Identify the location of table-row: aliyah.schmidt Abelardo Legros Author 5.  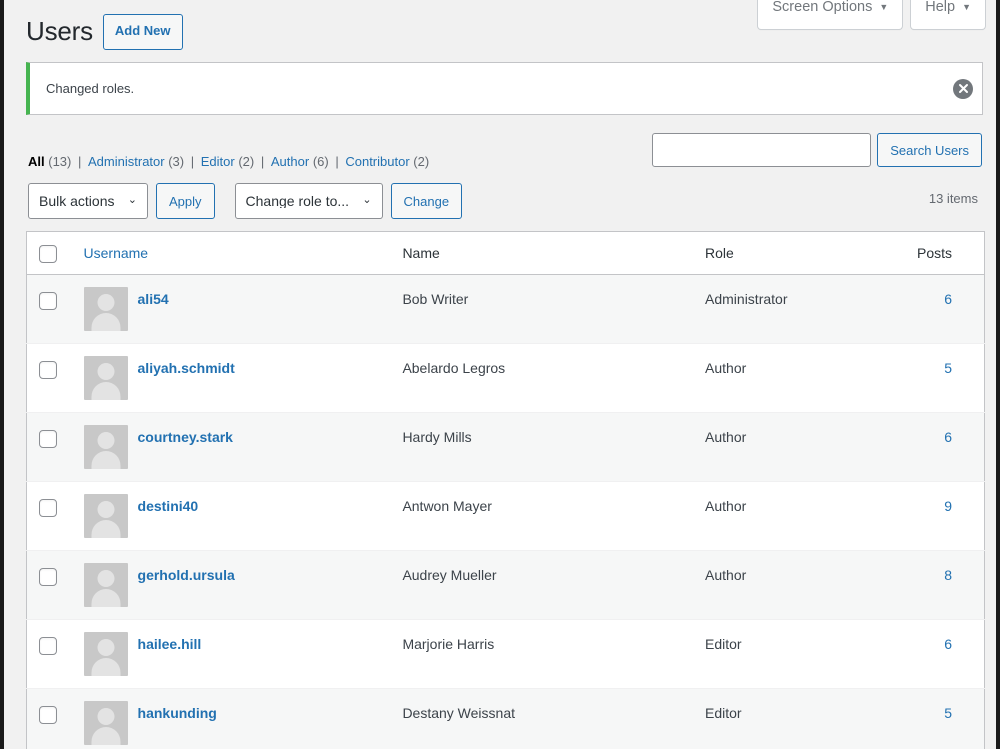
(505, 378).